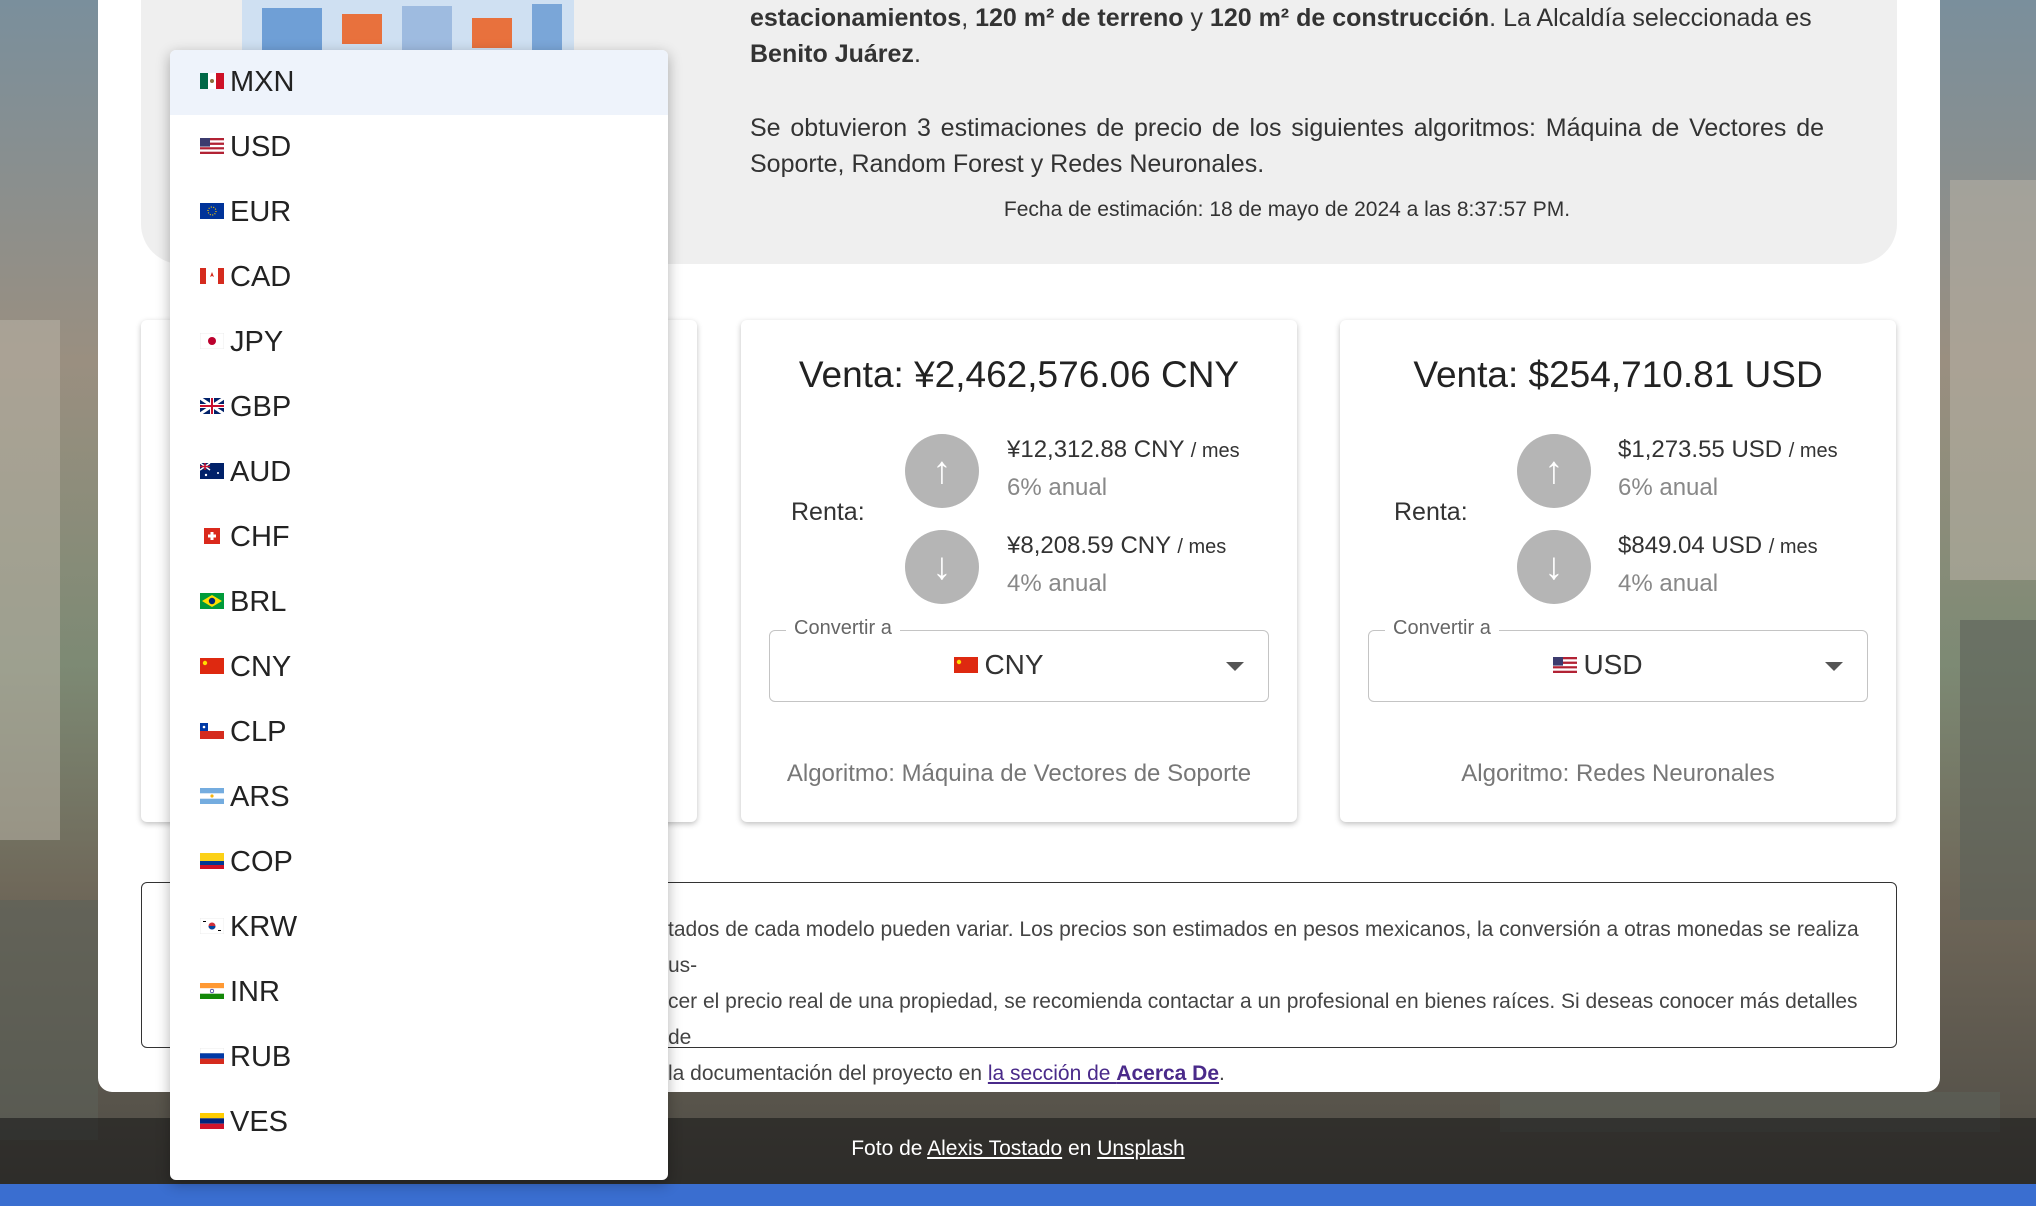  Describe the element at coordinates (212, 796) in the screenshot. I see `flag-ar-icon` at that location.